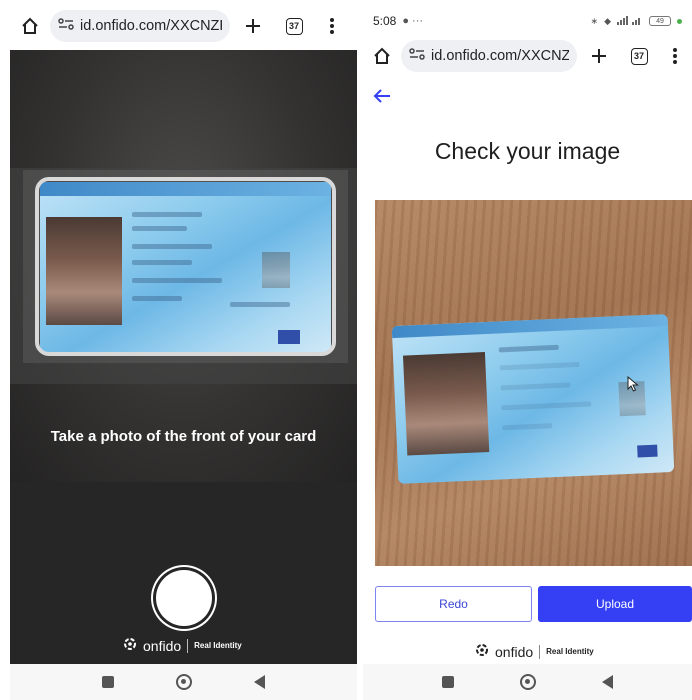 This screenshot has width=692, height=700. I want to click on card-alignment-frame, so click(185, 266).